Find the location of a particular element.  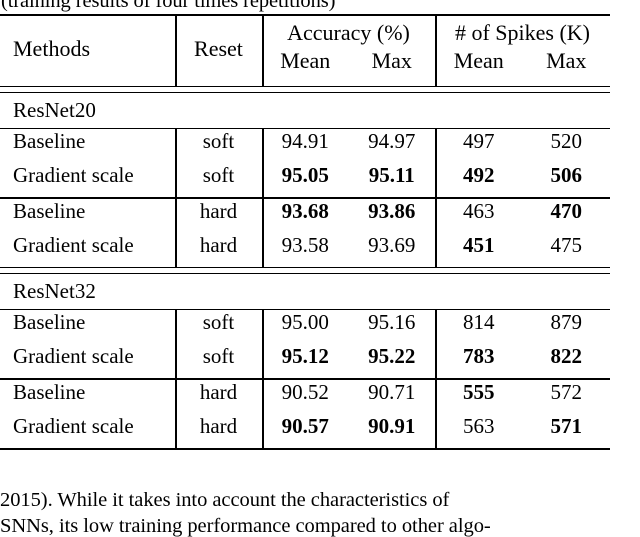

cell-accuracy-max: 93.86 is located at coordinates (392, 210).